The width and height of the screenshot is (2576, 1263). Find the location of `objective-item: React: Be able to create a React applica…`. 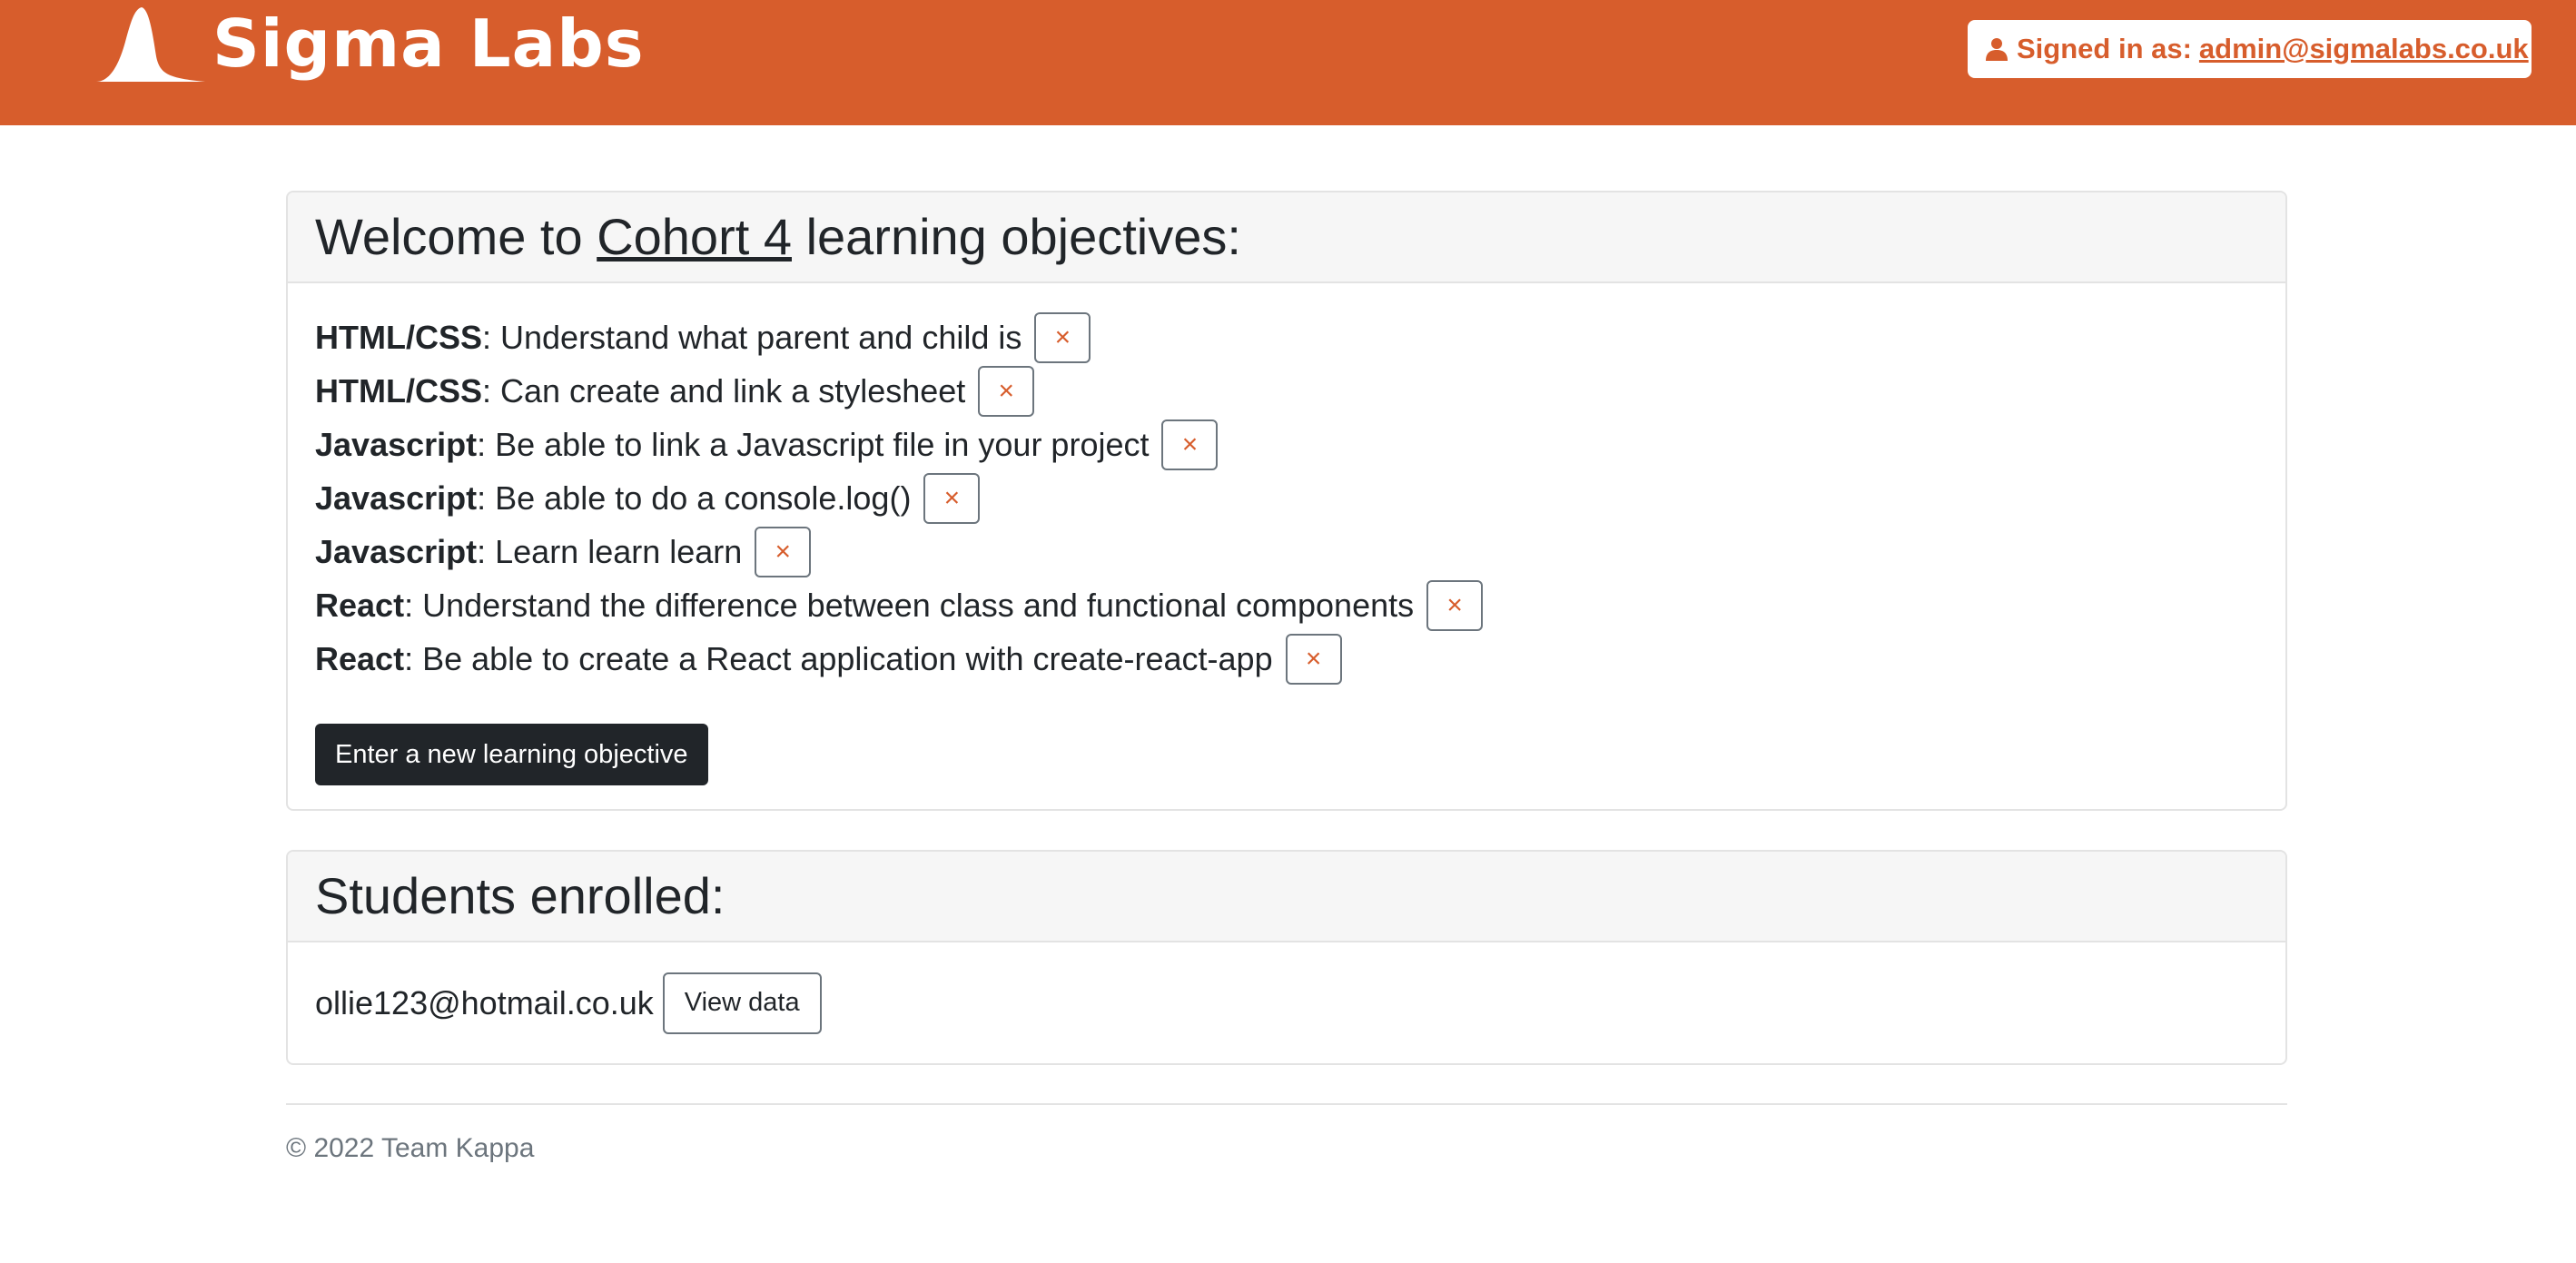

objective-item: React: Be able to create a React applica… is located at coordinates (1300, 659).